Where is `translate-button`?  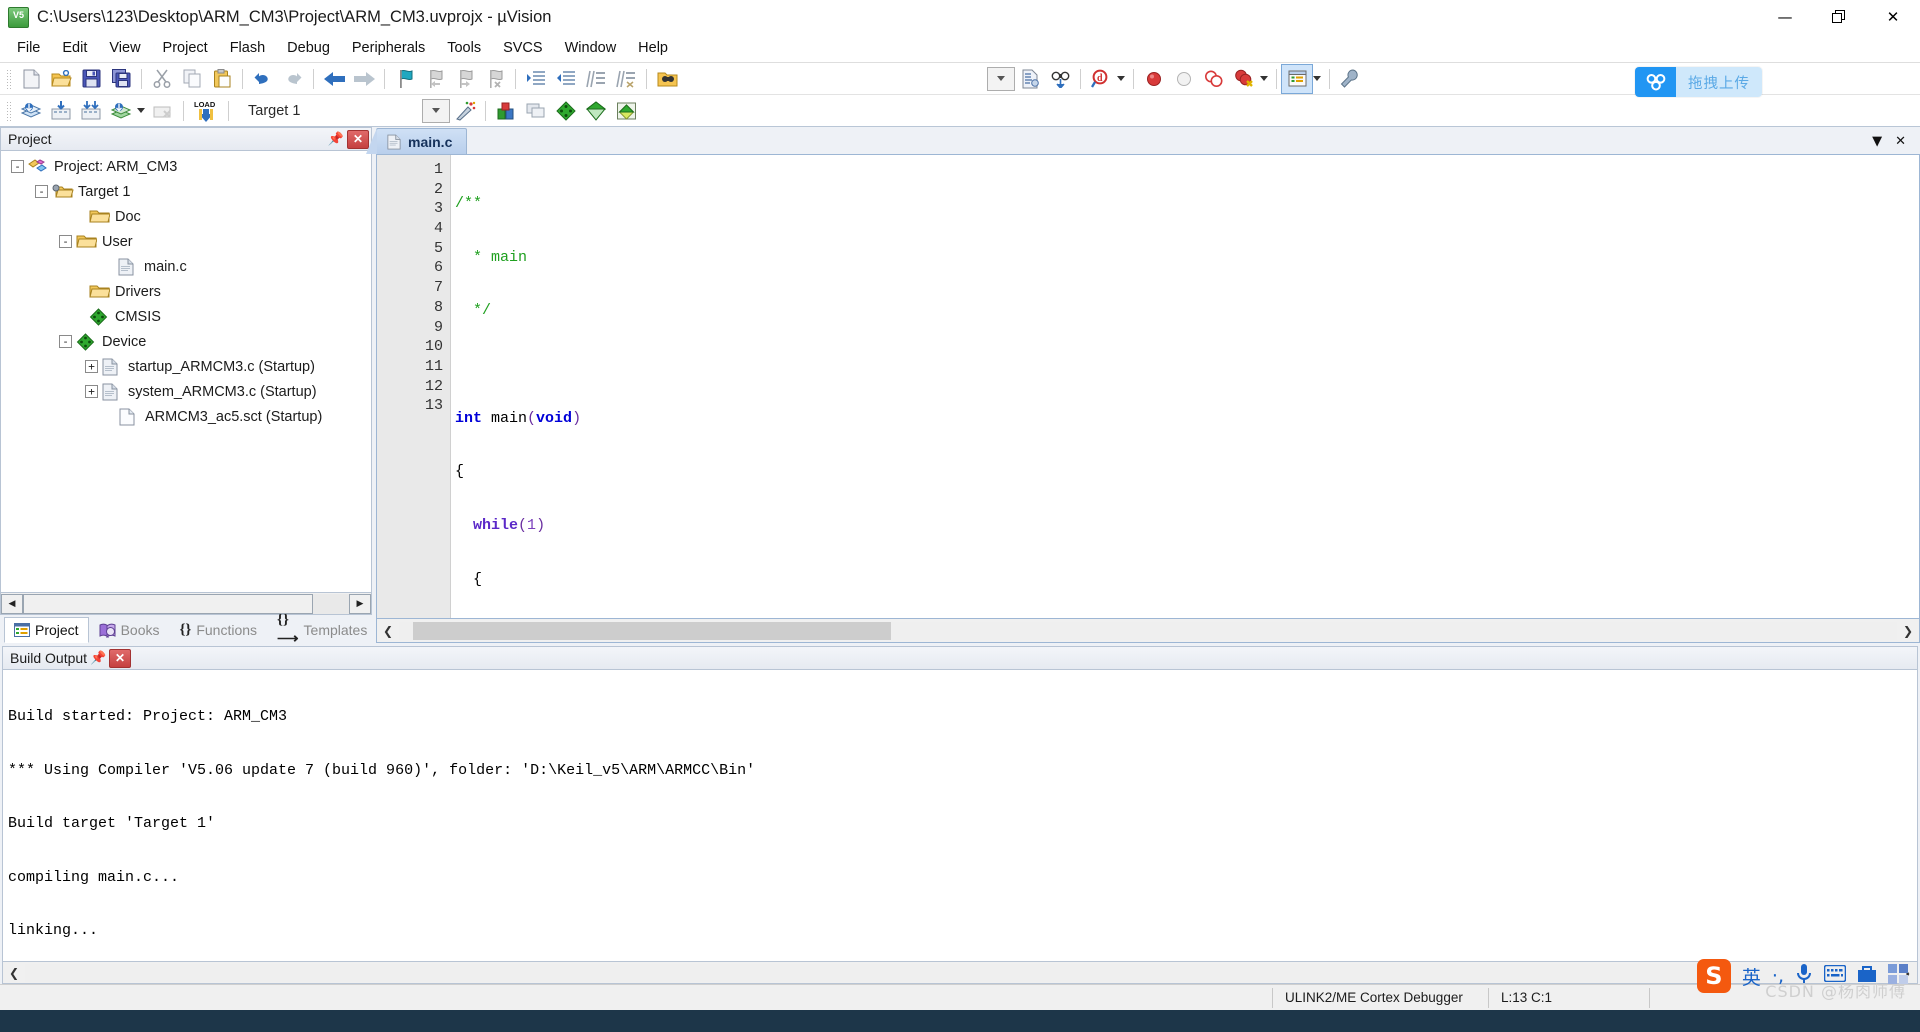
translate-button is located at coordinates (31, 111).